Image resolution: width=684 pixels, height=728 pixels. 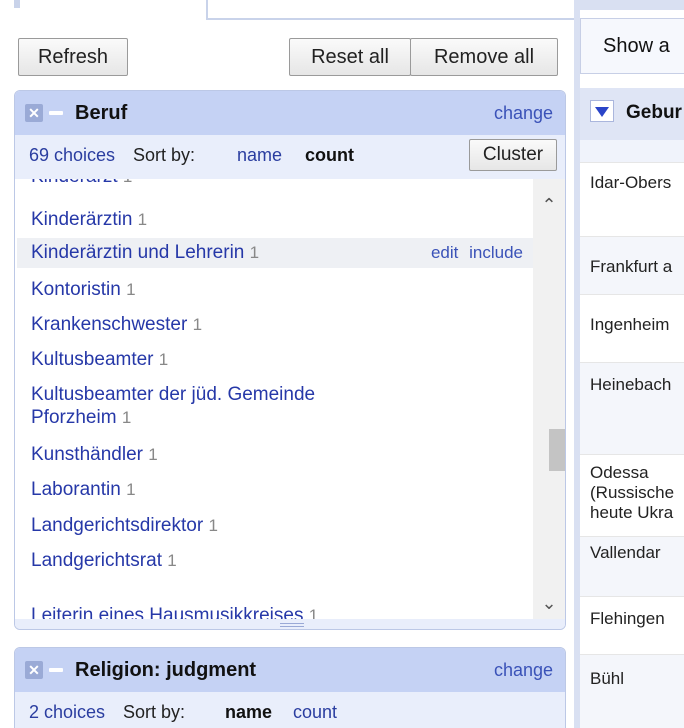 What do you see at coordinates (350, 57) in the screenshot?
I see `reset-all-button: Reset all` at bounding box center [350, 57].